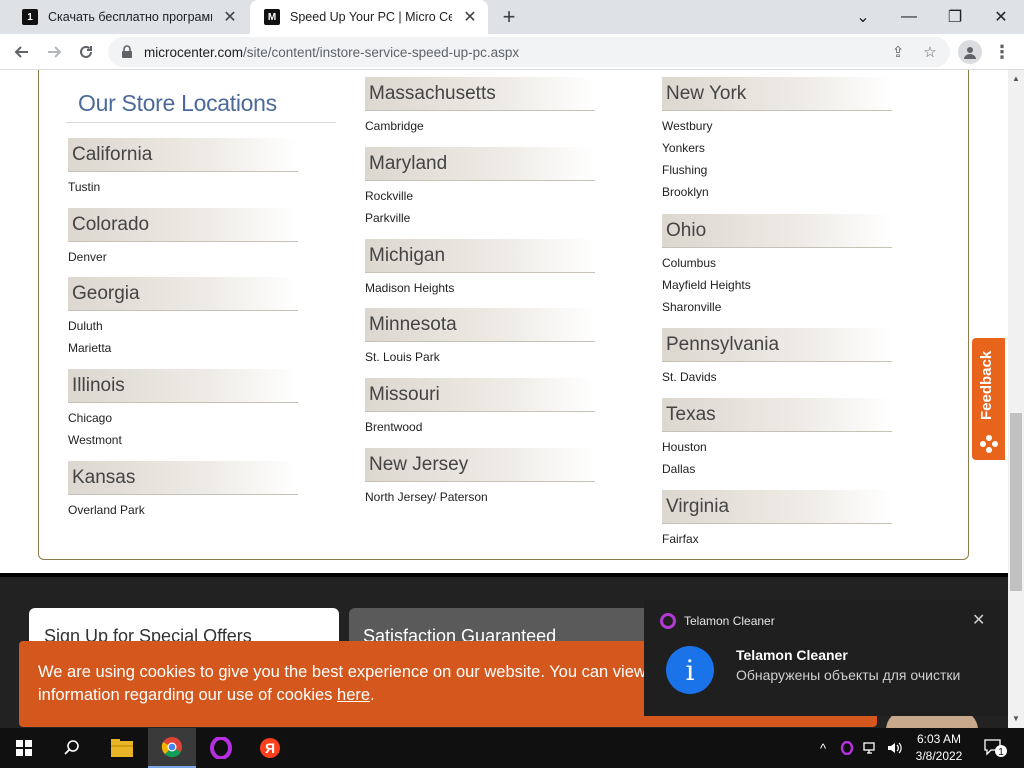 The height and width of the screenshot is (768, 1024). Describe the element at coordinates (183, 225) in the screenshot. I see `state-heading: Colorado` at that location.